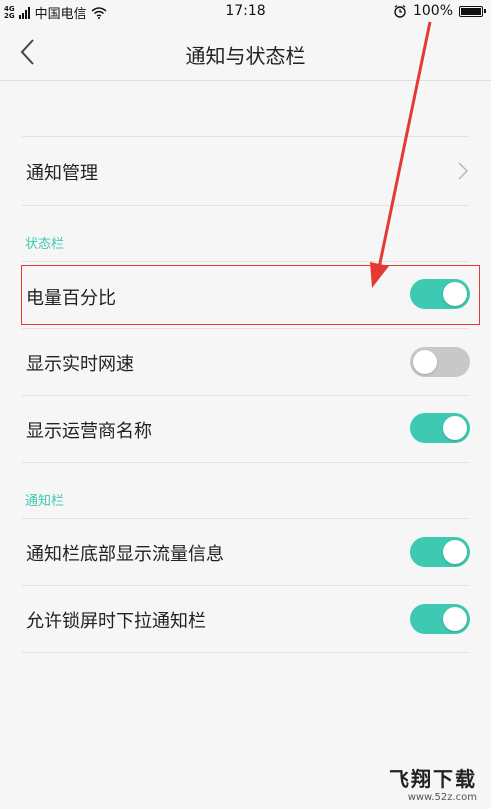  Describe the element at coordinates (432, 11) in the screenshot. I see `battery-percent: 100%` at that location.